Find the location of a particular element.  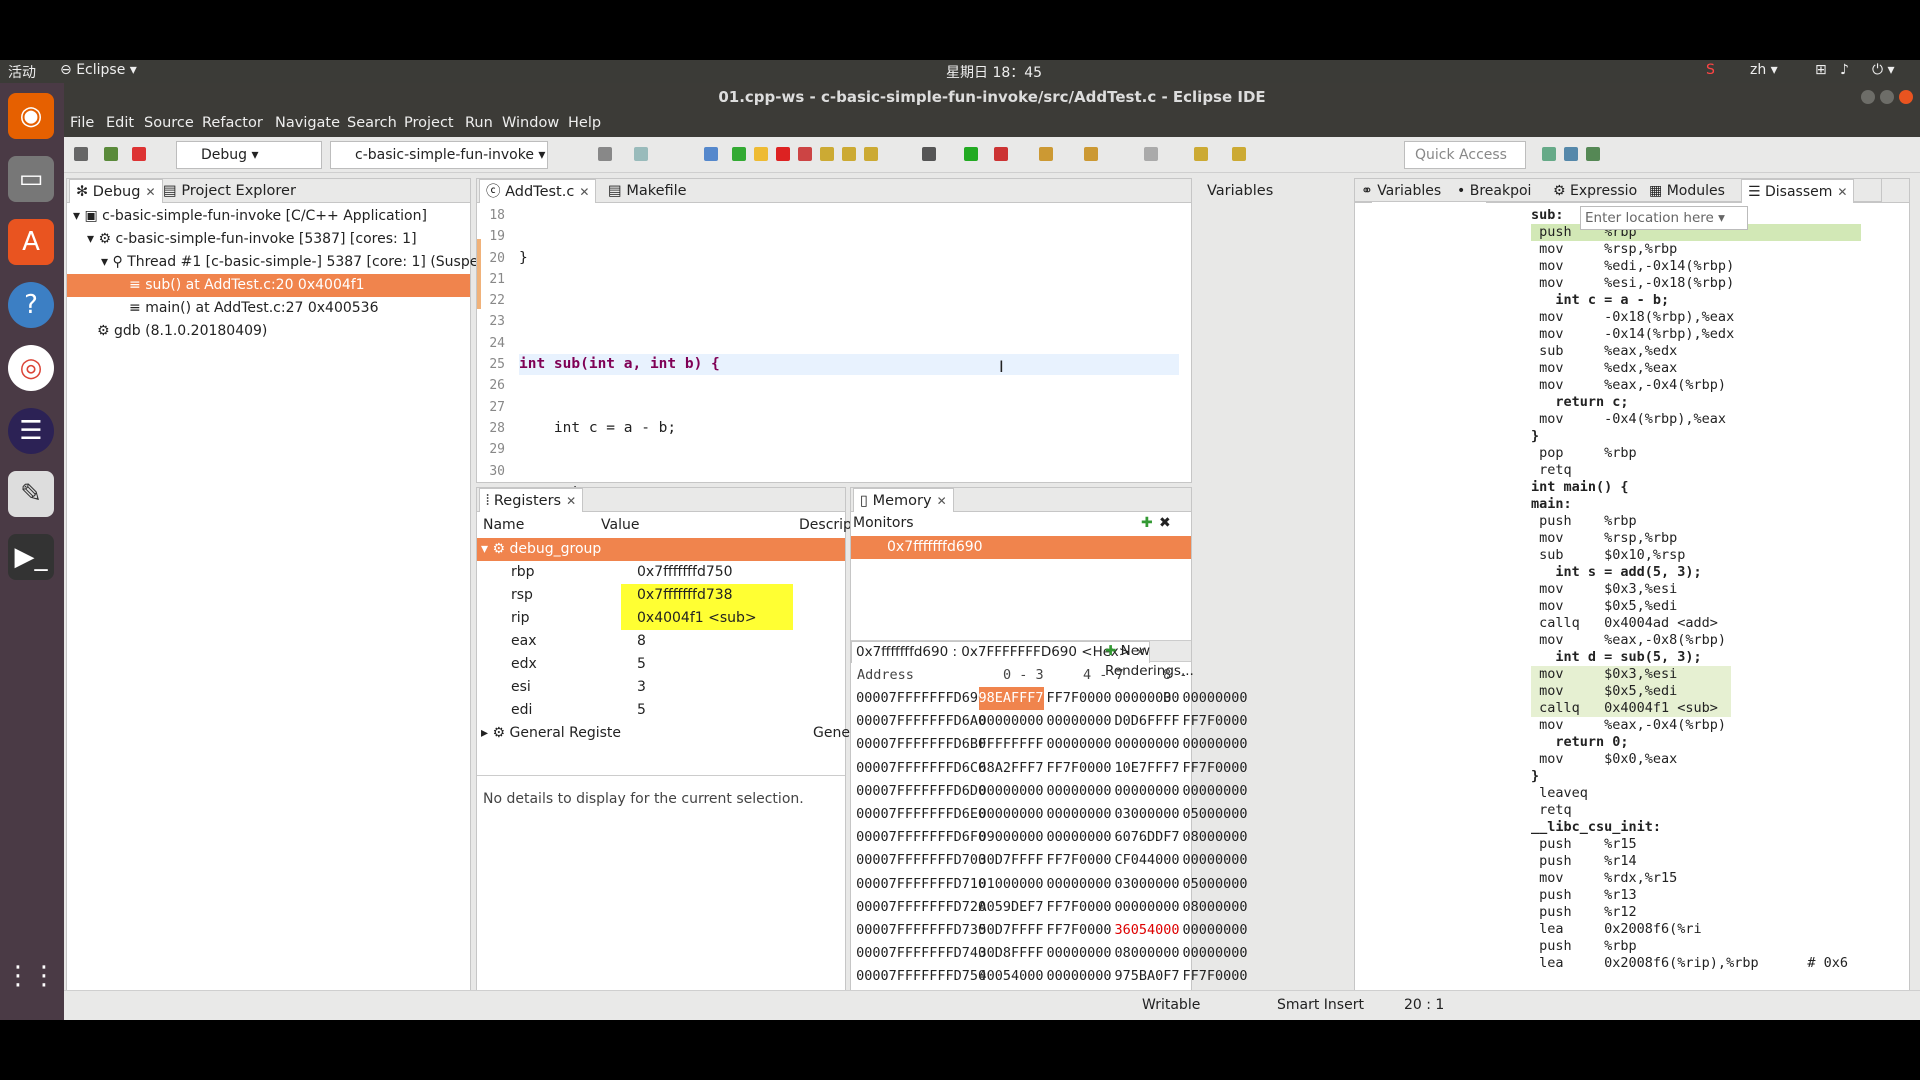

memory-cell: 40054000 is located at coordinates (1011, 976).